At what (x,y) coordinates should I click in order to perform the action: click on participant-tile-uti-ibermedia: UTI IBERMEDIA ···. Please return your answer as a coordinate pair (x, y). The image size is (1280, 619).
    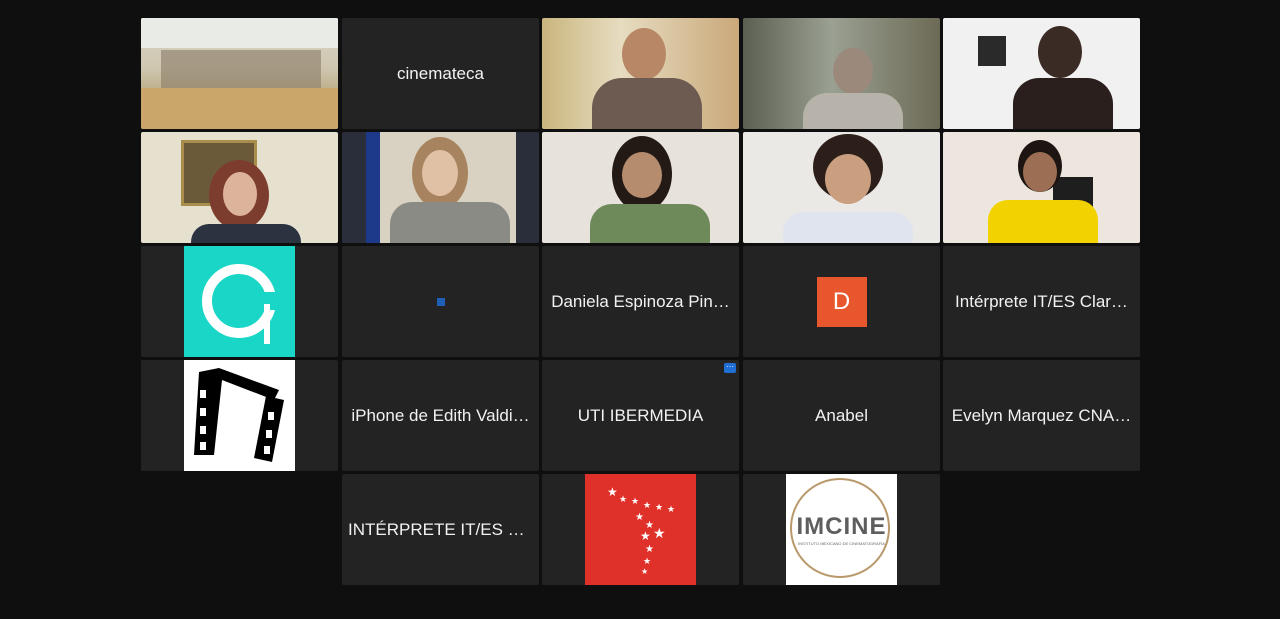
    Looking at the image, I should click on (640, 415).